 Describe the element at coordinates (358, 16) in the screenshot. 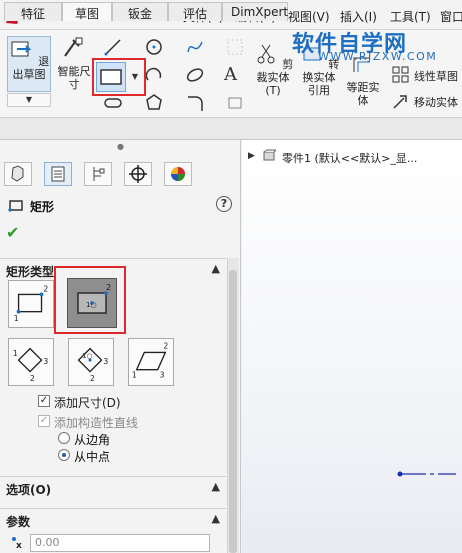

I see `menu-insert: 插入(I)` at that location.